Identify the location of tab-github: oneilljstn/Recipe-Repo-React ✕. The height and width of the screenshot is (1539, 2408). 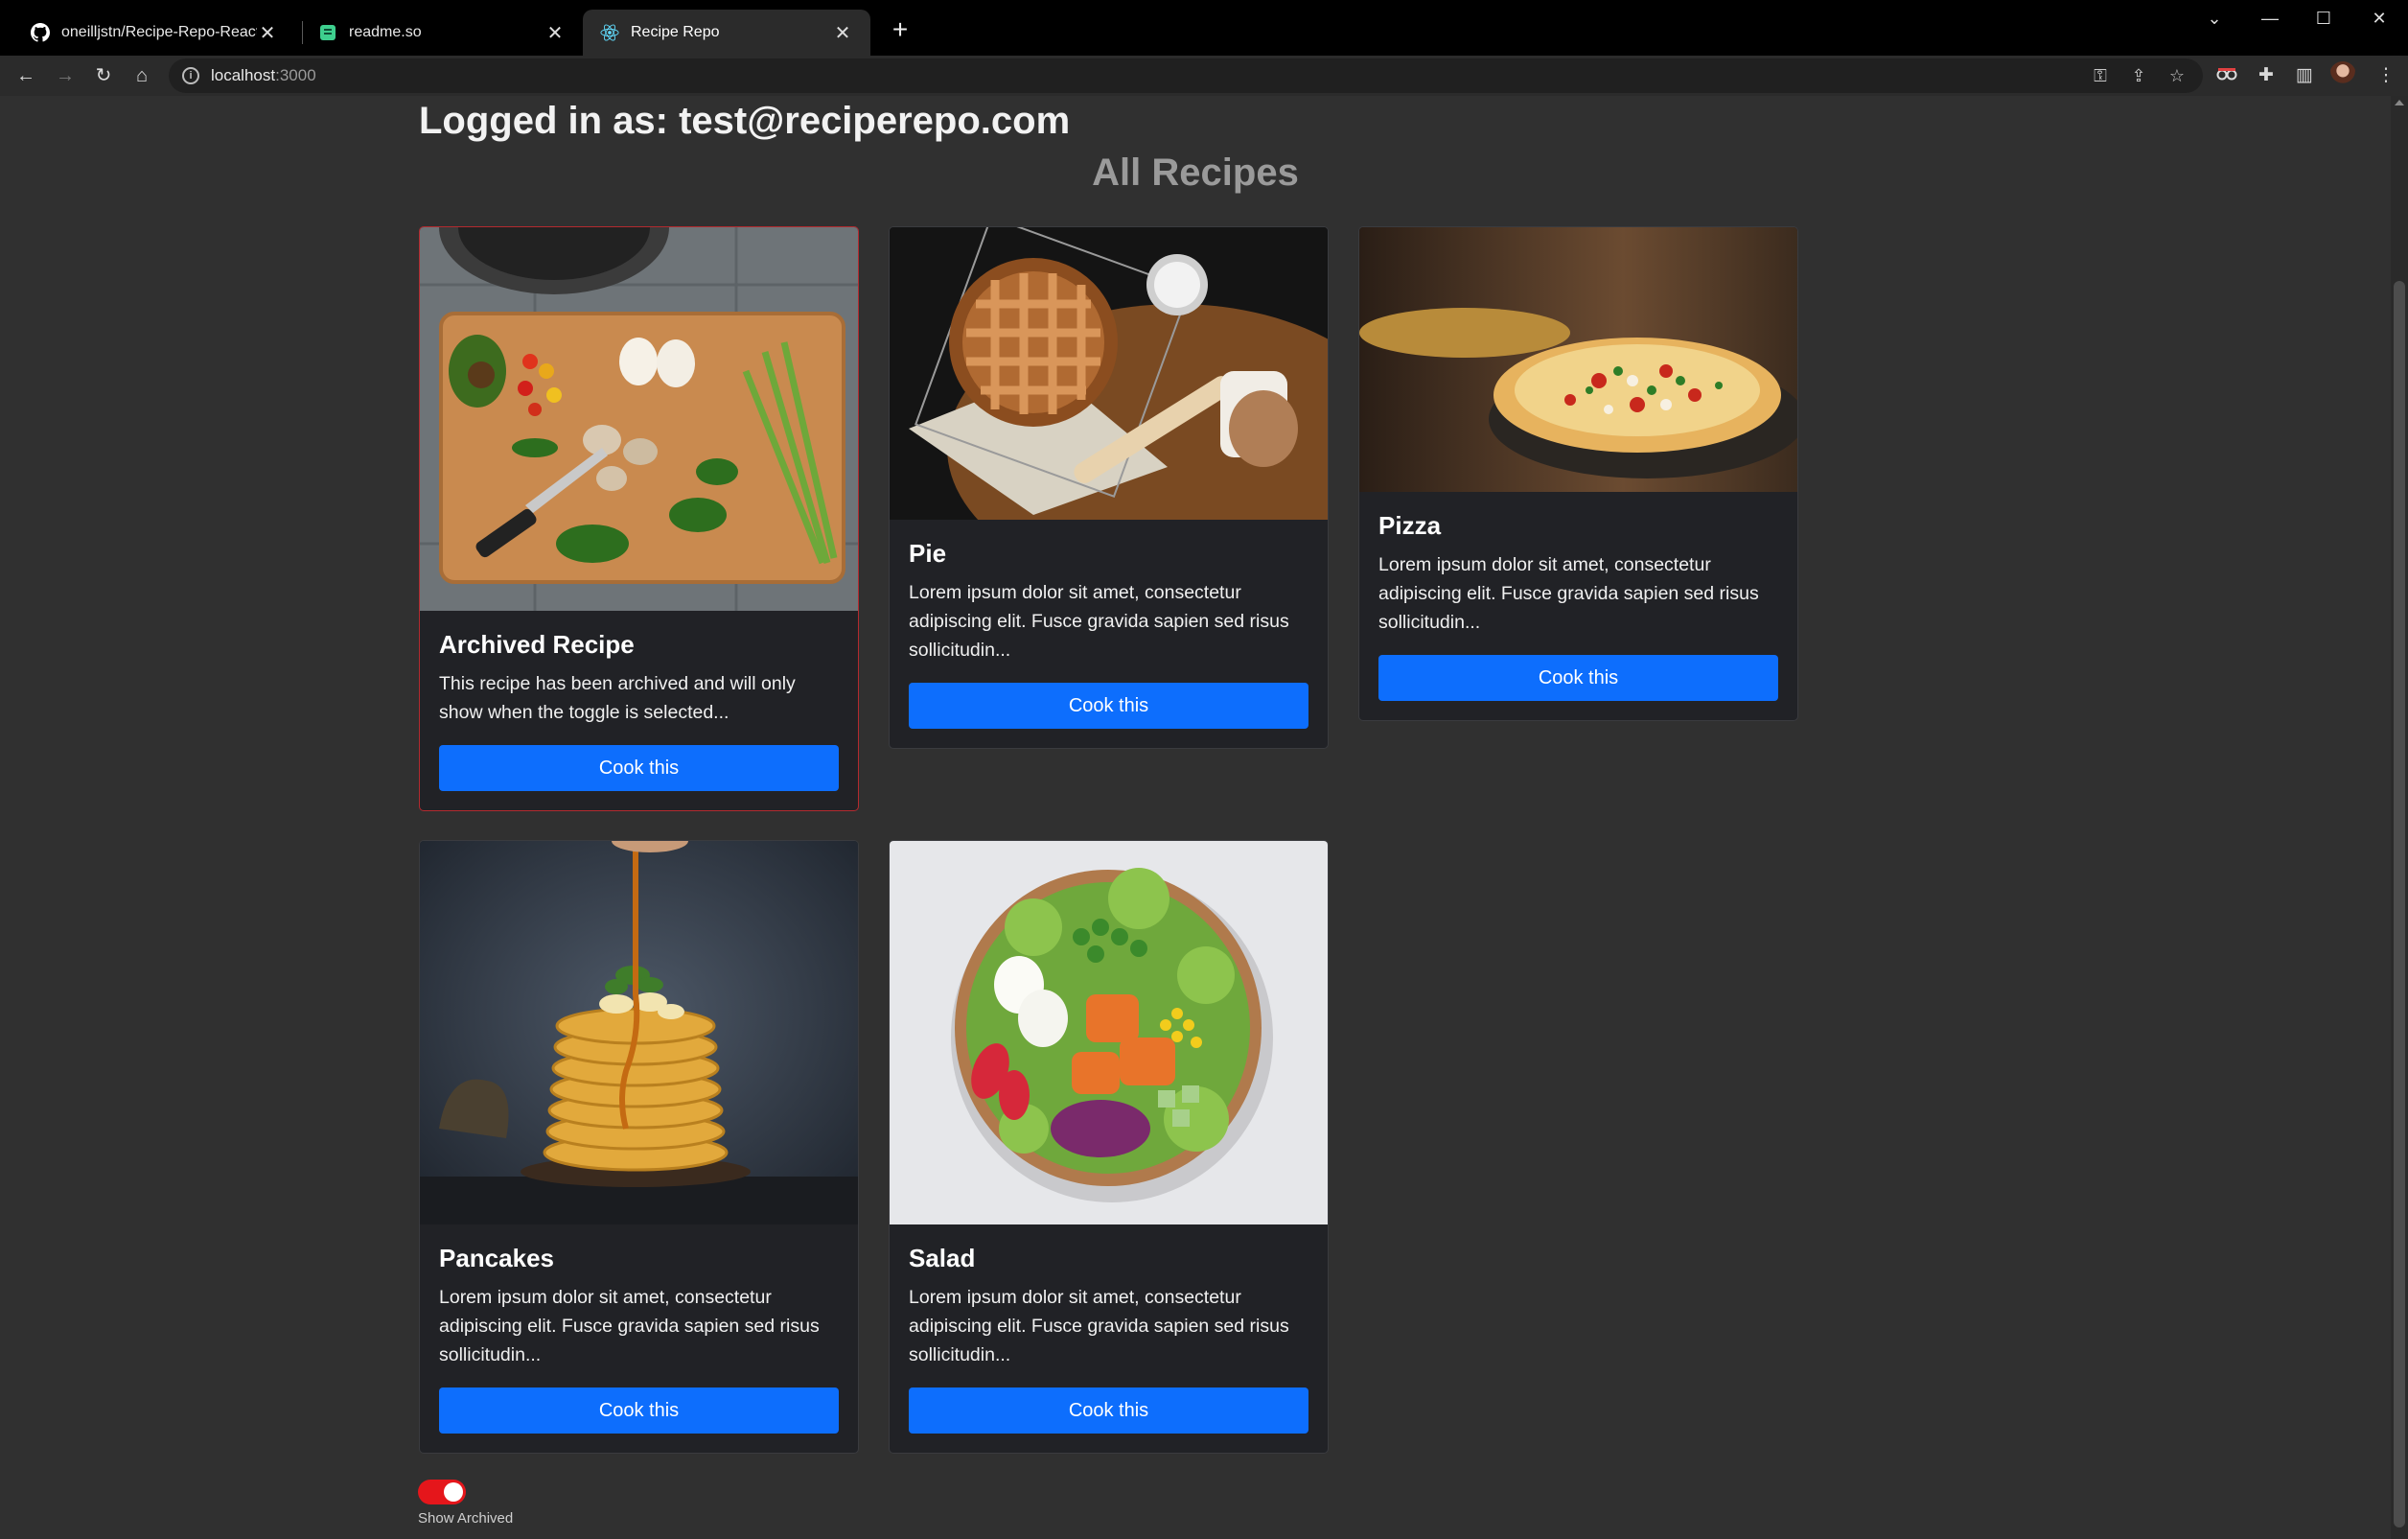
(154, 33).